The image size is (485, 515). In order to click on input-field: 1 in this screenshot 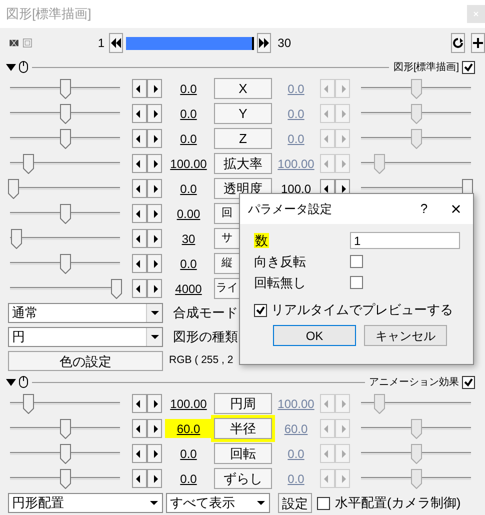, I will do `click(405, 240)`.